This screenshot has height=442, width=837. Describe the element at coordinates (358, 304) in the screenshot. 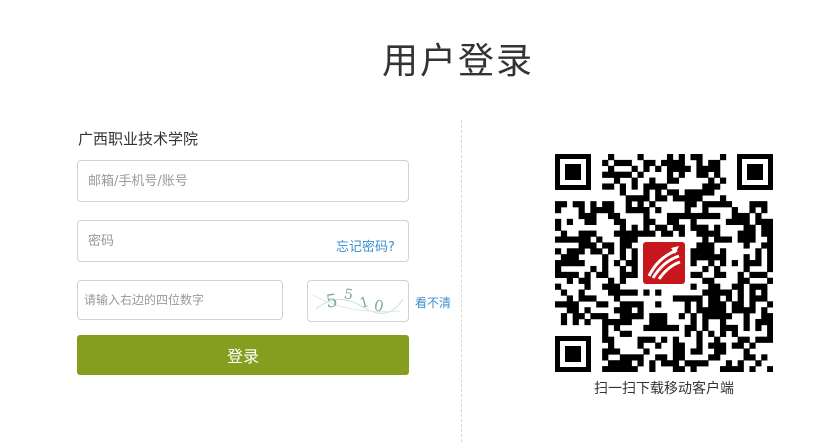

I see `captcha-noise` at that location.